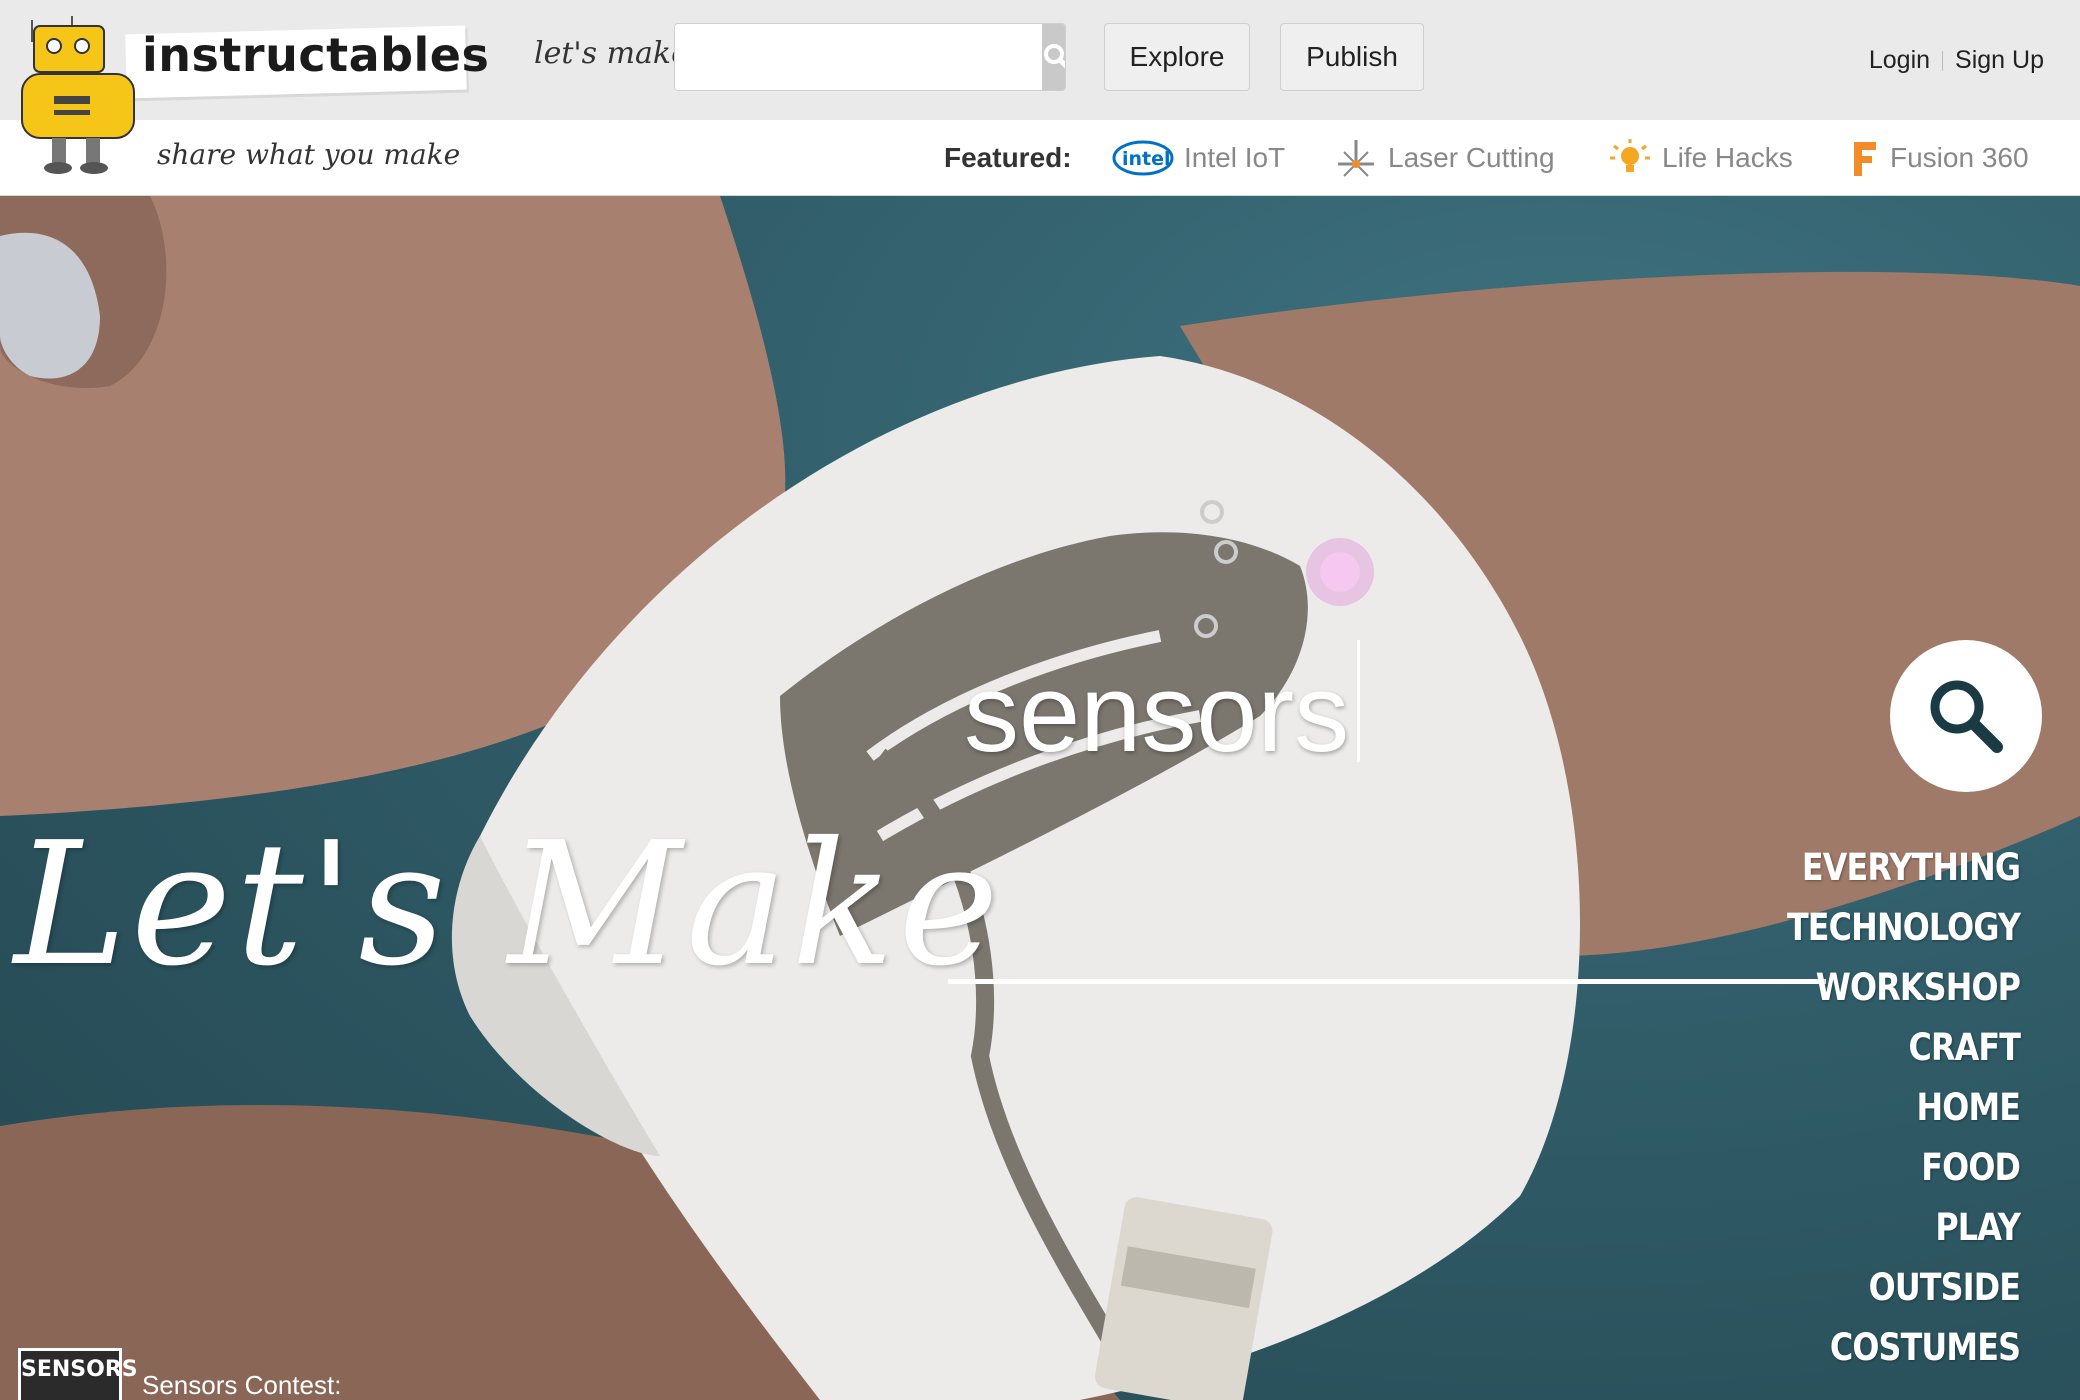 Image resolution: width=2080 pixels, height=1400 pixels. What do you see at coordinates (1358, 701) in the screenshot?
I see `text-caret` at bounding box center [1358, 701].